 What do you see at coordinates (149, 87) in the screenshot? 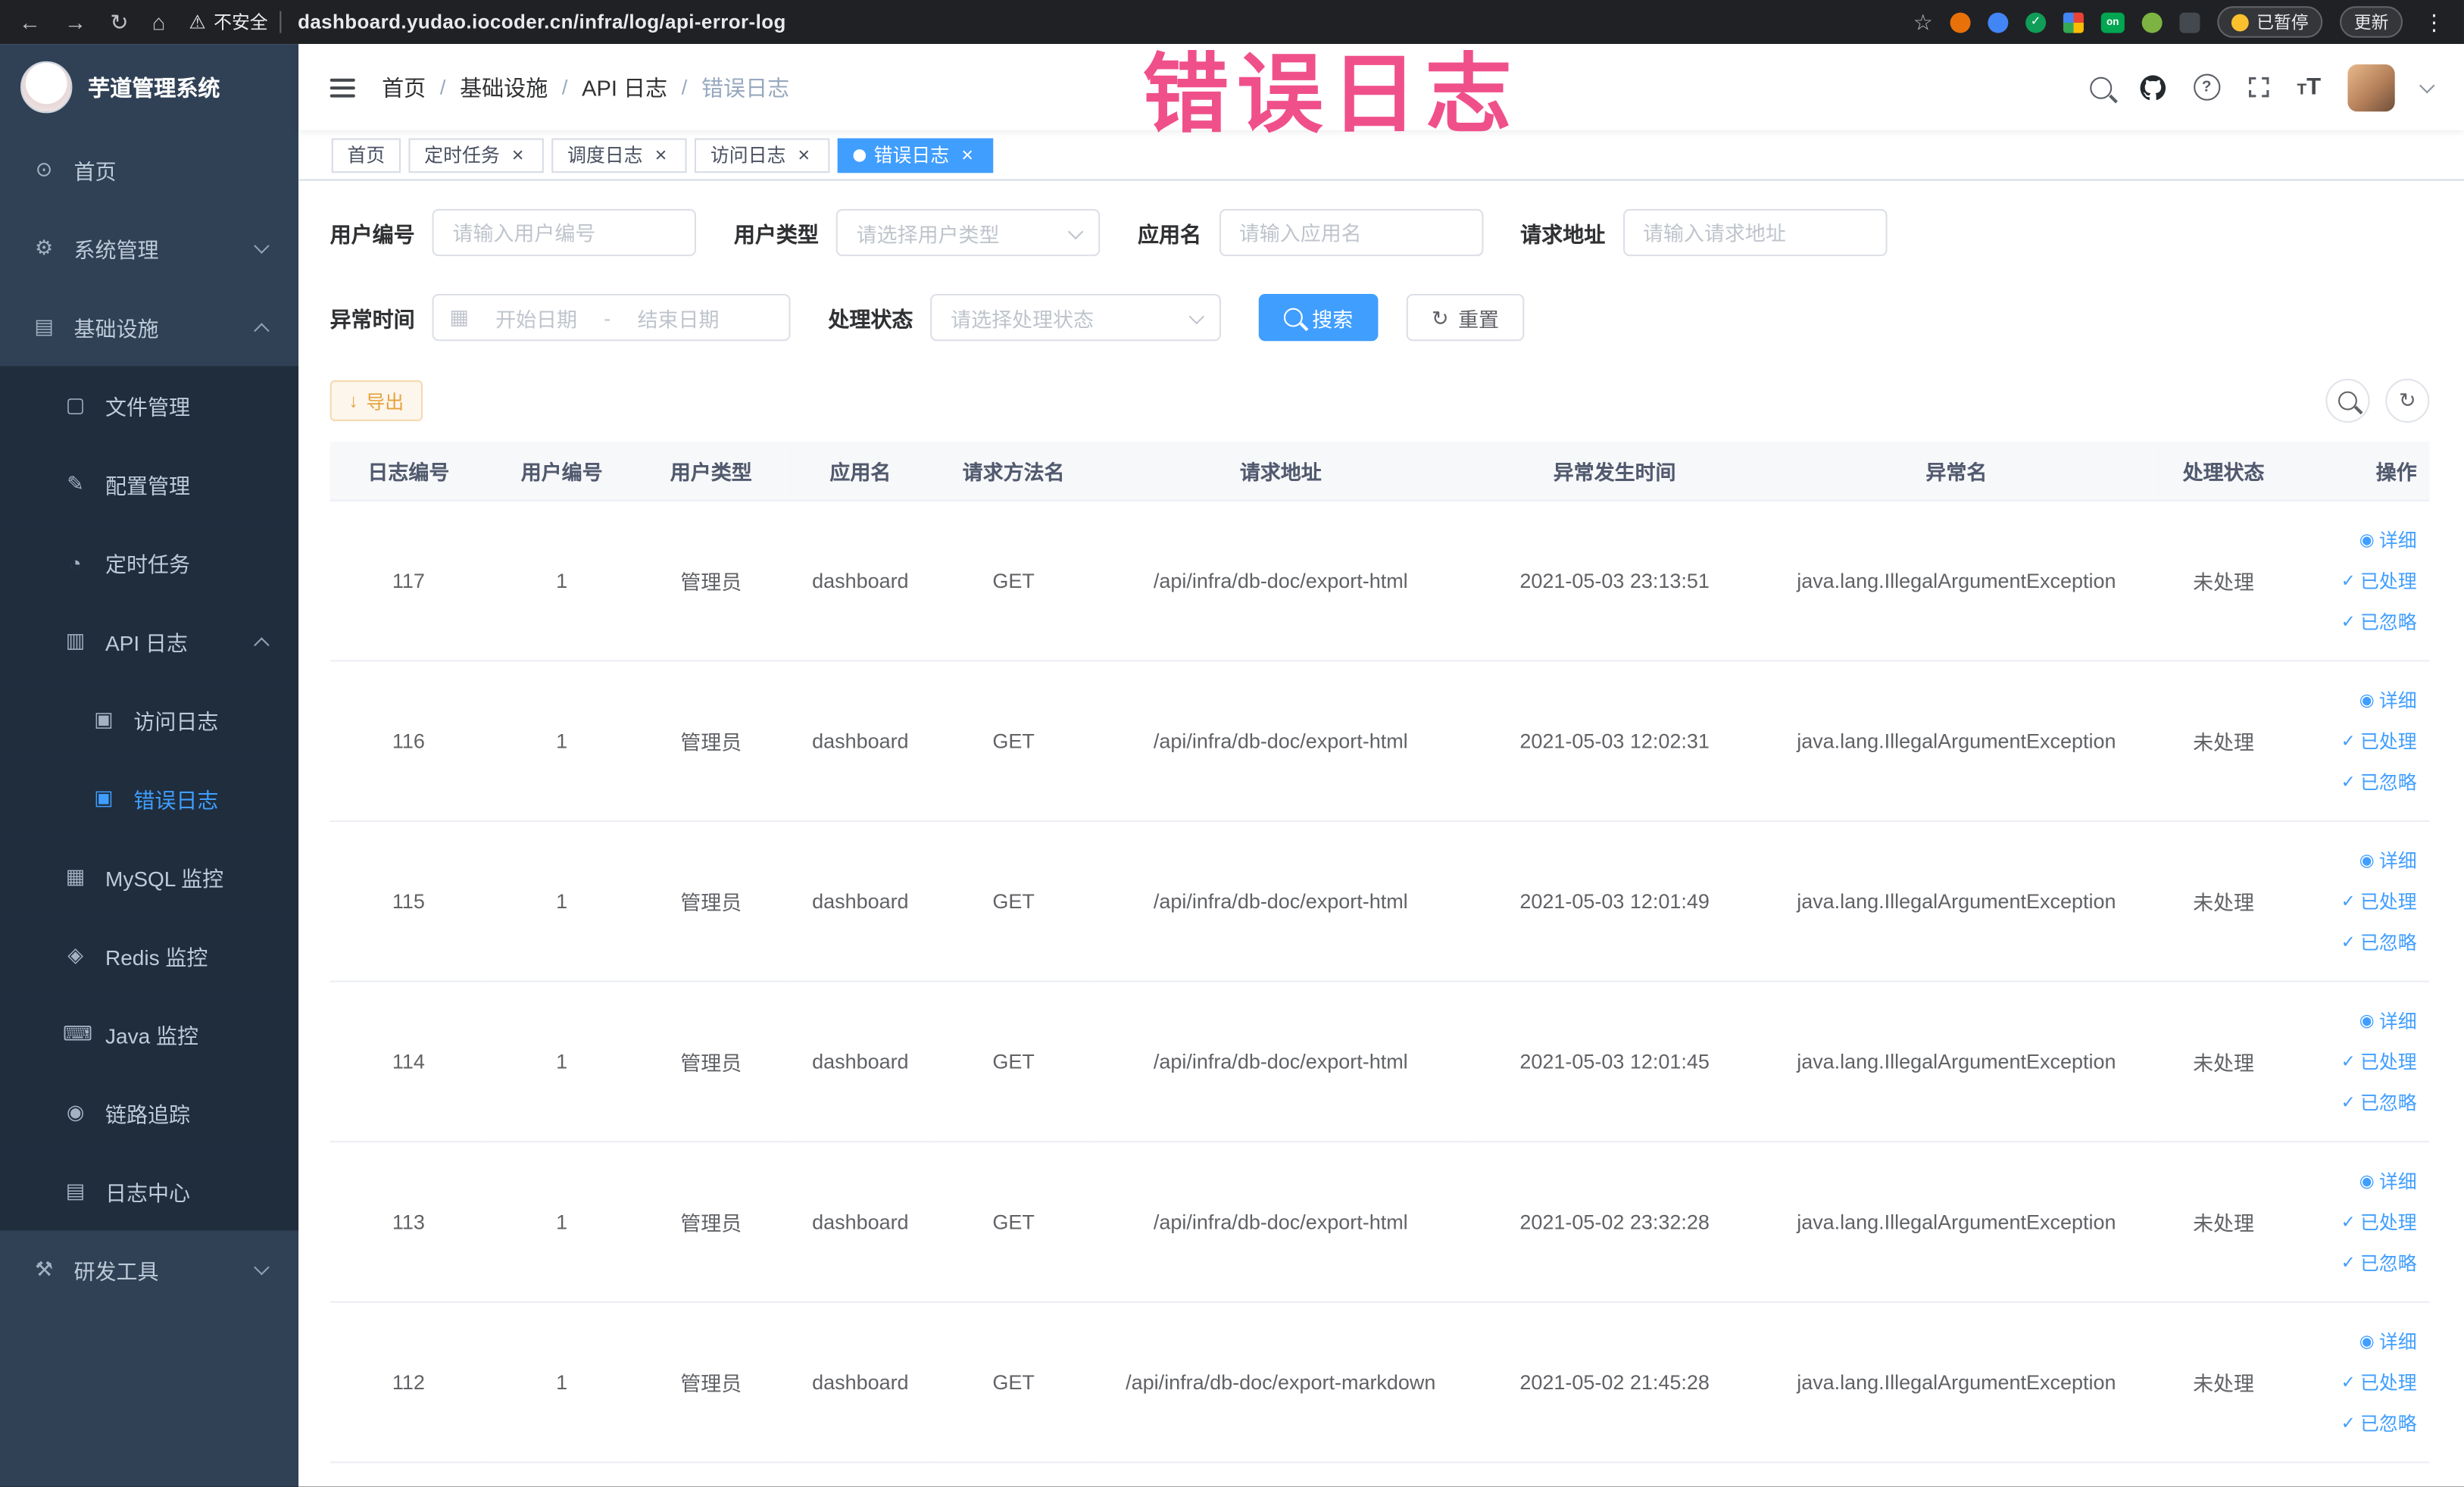
I see `app-logo-row: 芋道管理系统` at bounding box center [149, 87].